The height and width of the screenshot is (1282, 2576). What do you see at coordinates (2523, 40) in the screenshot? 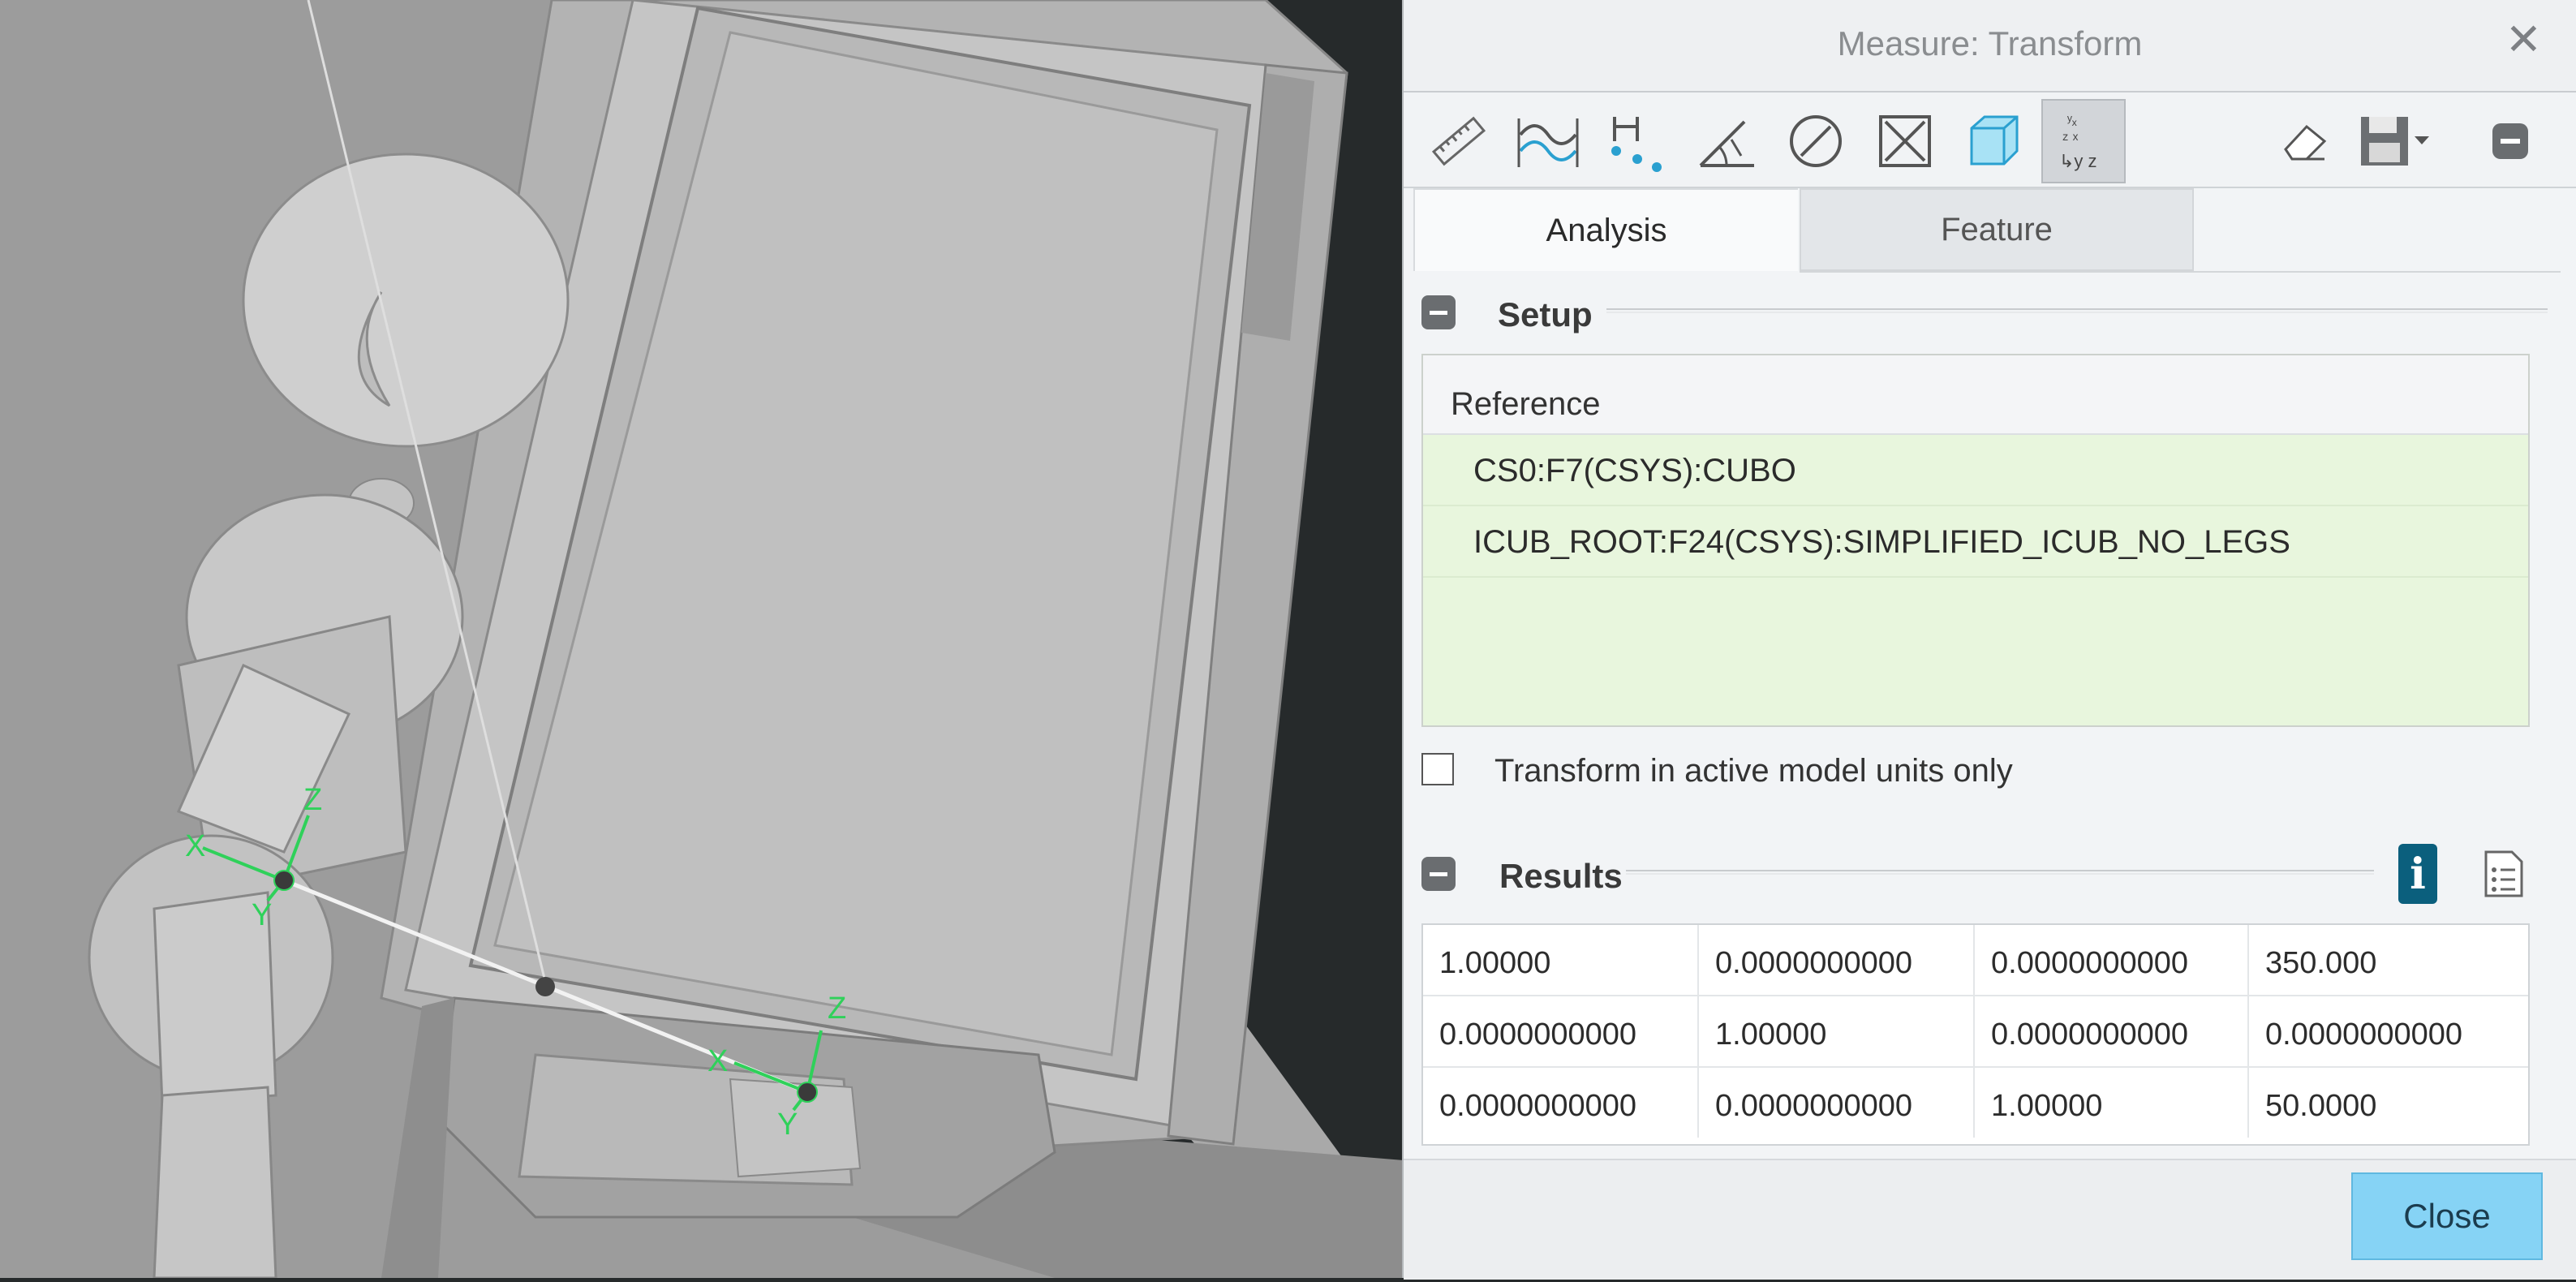
I see `close-icon: ✕` at bounding box center [2523, 40].